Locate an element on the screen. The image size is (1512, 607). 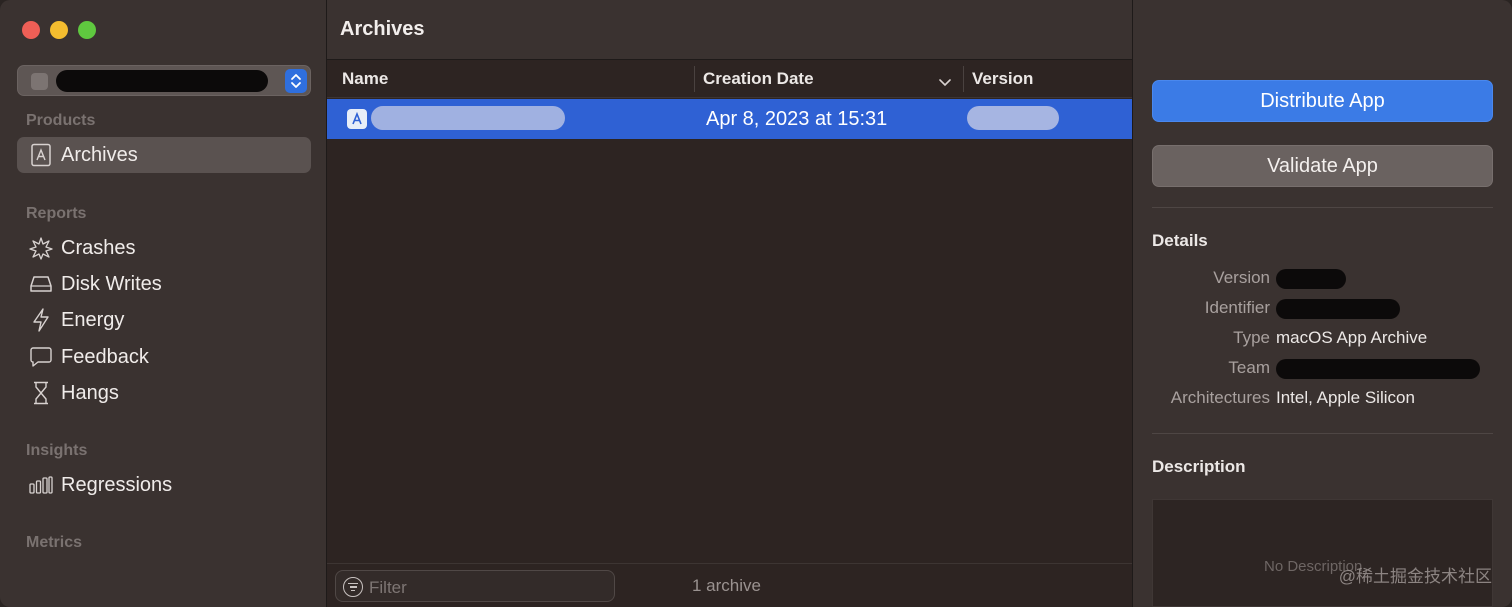
archive-count: 1 archive is located at coordinates (726, 585).